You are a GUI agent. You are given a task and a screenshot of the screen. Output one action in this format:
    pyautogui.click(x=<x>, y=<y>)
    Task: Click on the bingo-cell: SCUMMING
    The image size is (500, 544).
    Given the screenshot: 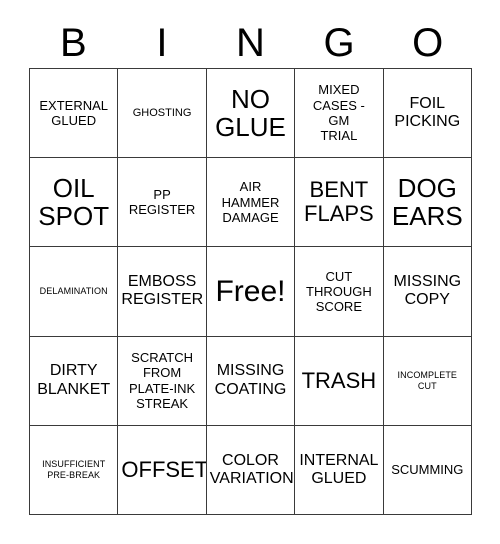 What is the action you would take?
    pyautogui.click(x=427, y=470)
    